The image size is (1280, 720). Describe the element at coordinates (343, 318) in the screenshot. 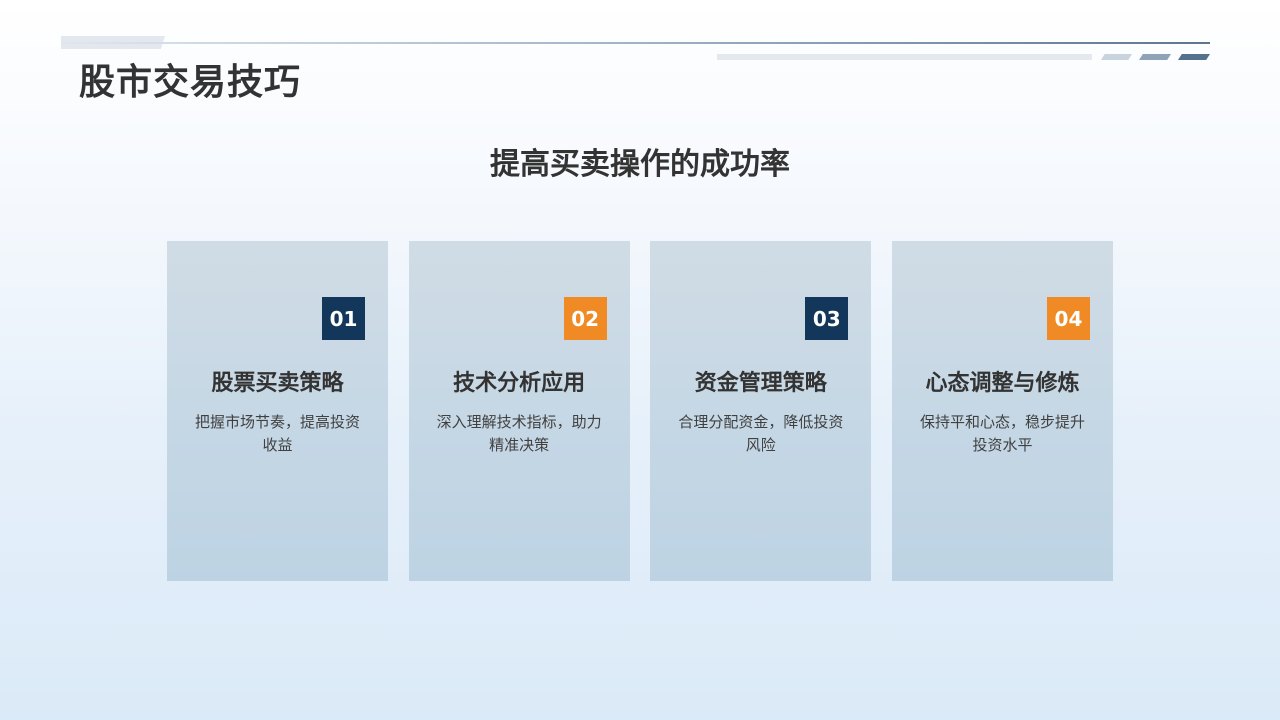

I see `card-number-badge: 01` at that location.